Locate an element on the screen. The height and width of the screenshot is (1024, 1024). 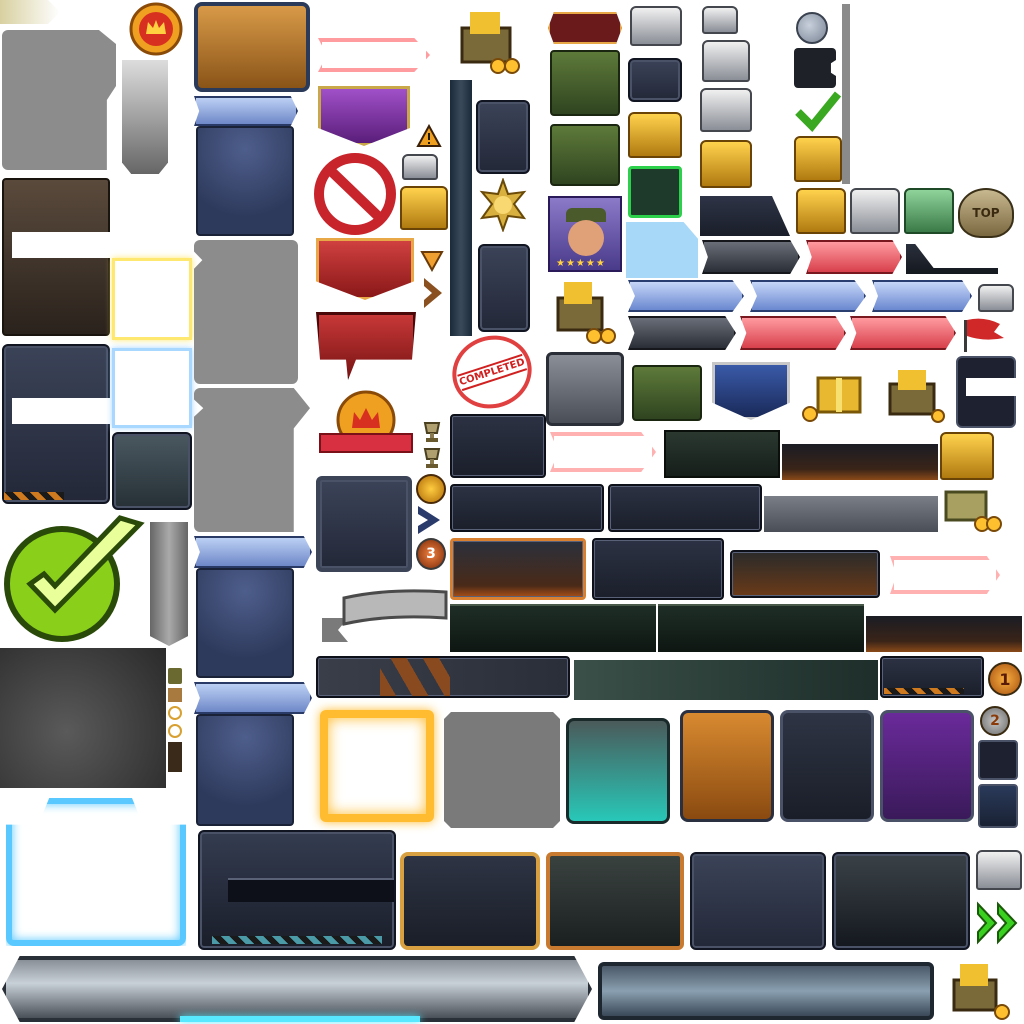
gray-bar is located at coordinates (851, 514).